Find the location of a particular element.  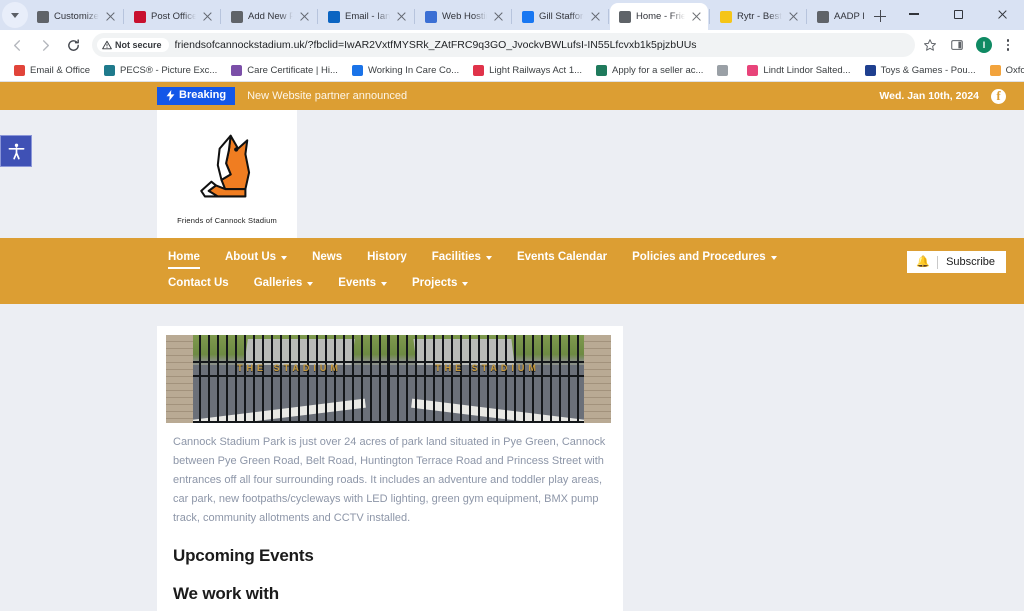

nav-item-about-us: About Us is located at coordinates (257, 257).